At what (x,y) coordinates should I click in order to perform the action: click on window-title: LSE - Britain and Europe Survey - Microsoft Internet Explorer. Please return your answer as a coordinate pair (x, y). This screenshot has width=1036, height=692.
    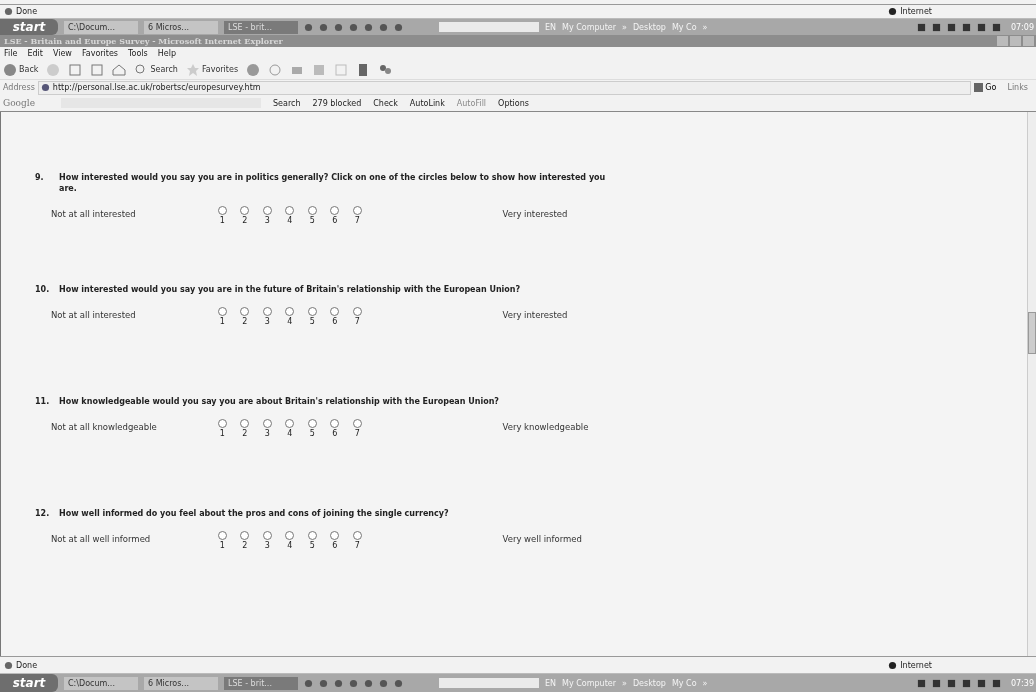
    Looking at the image, I should click on (143, 41).